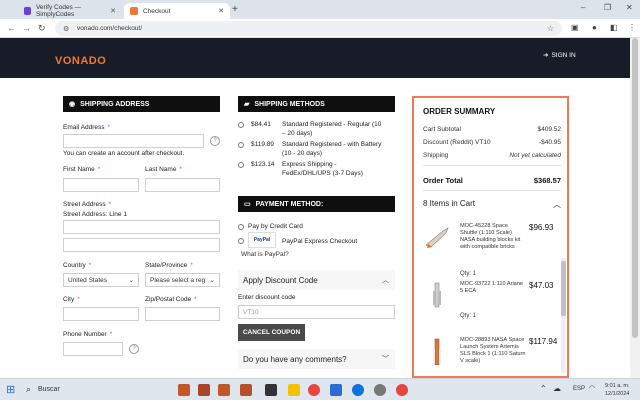 This screenshot has height=400, width=640. I want to click on street-line1-field, so click(141, 227).